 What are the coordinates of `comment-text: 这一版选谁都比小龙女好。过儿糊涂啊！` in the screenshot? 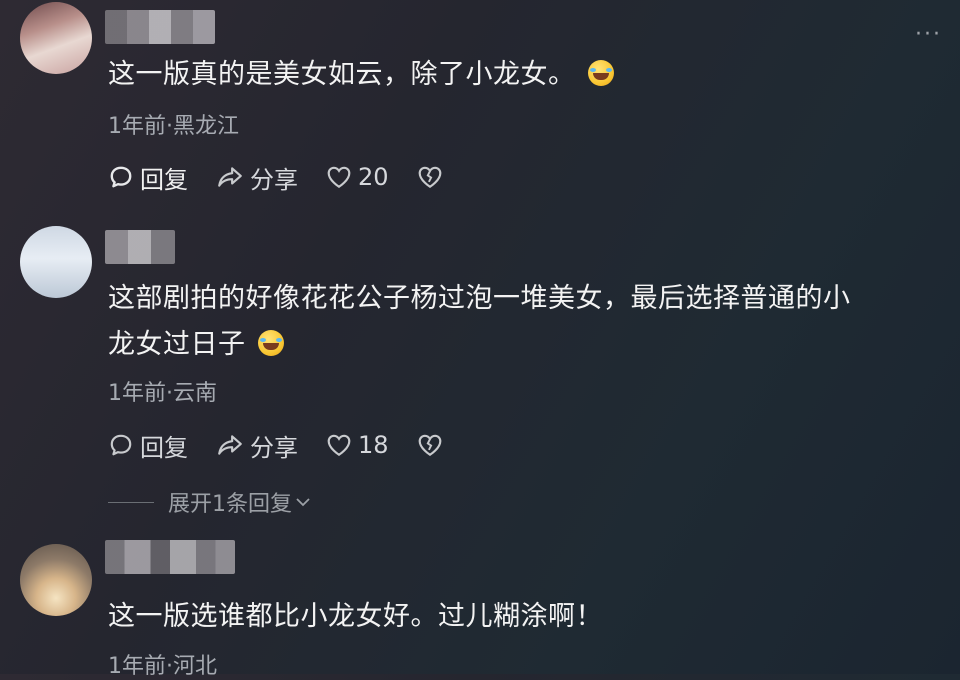 It's located at (355, 616).